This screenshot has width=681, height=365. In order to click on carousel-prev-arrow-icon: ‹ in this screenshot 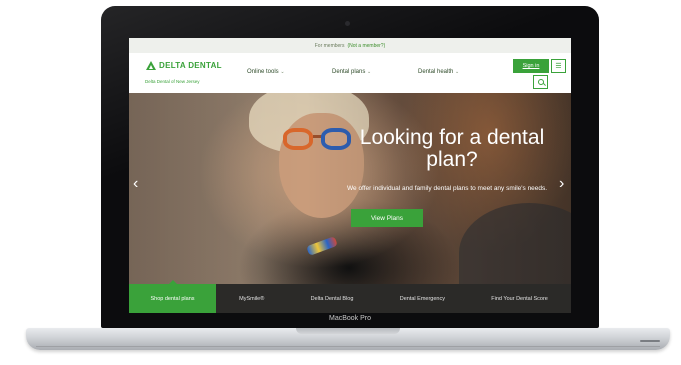, I will do `click(135, 184)`.